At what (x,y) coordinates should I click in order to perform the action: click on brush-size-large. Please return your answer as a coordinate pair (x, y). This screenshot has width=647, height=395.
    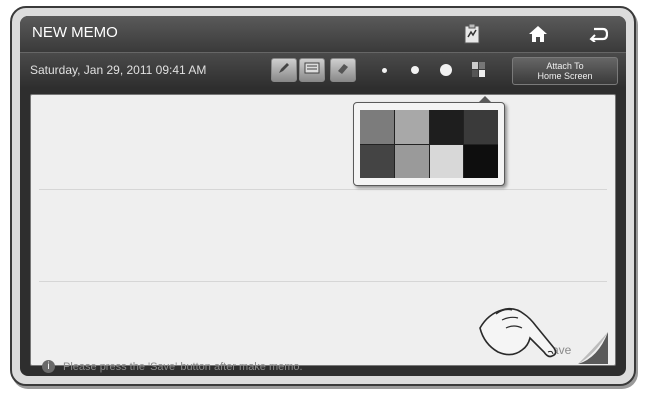
    Looking at the image, I should click on (446, 70).